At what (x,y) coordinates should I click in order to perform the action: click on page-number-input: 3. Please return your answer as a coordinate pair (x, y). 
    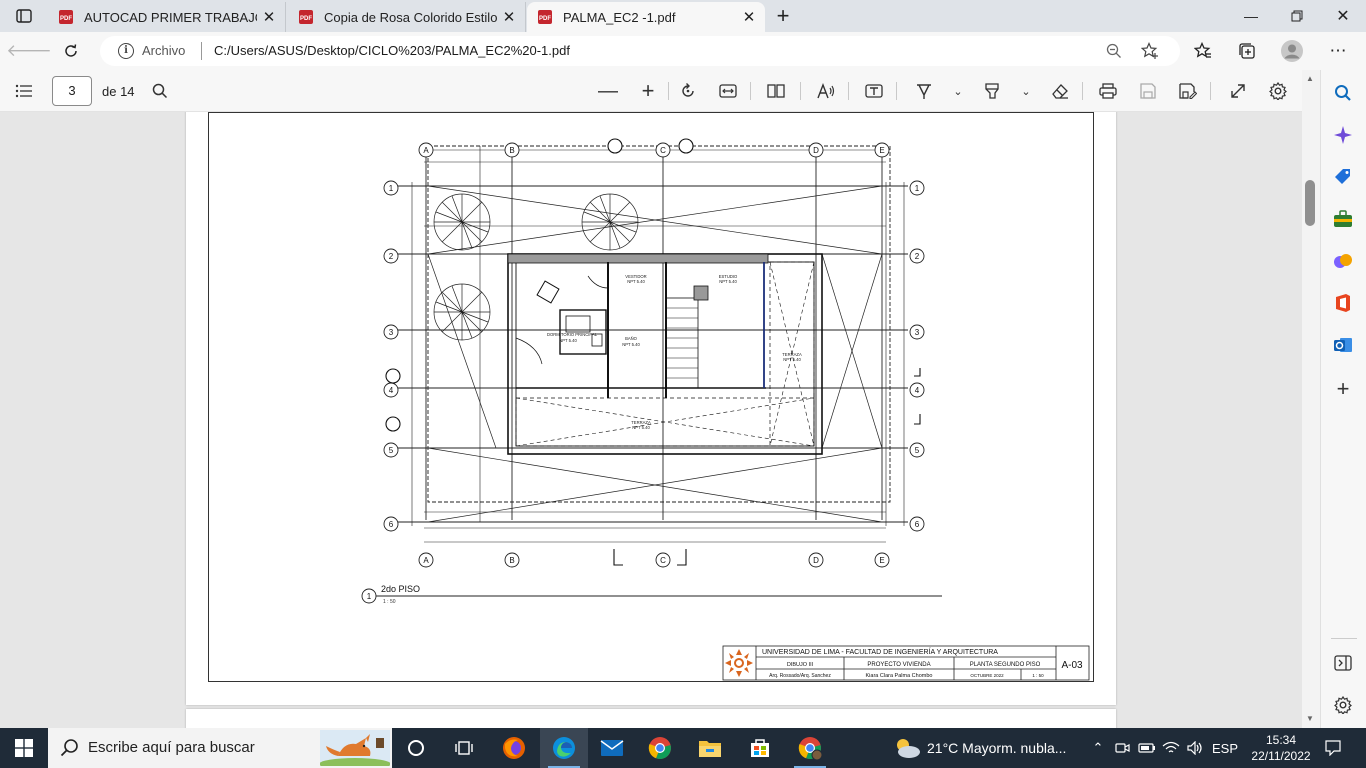
    Looking at the image, I should click on (72, 91).